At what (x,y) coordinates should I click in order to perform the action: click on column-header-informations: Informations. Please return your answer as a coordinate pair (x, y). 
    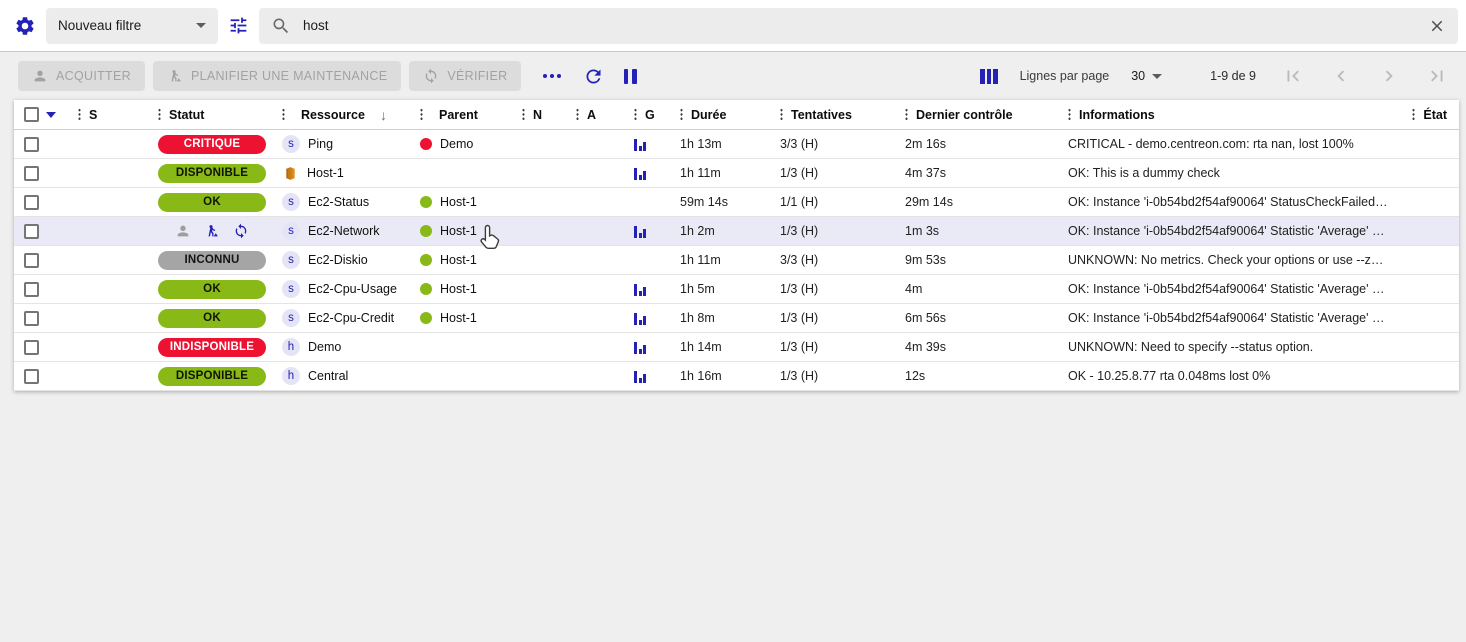
    Looking at the image, I should click on (1215, 114).